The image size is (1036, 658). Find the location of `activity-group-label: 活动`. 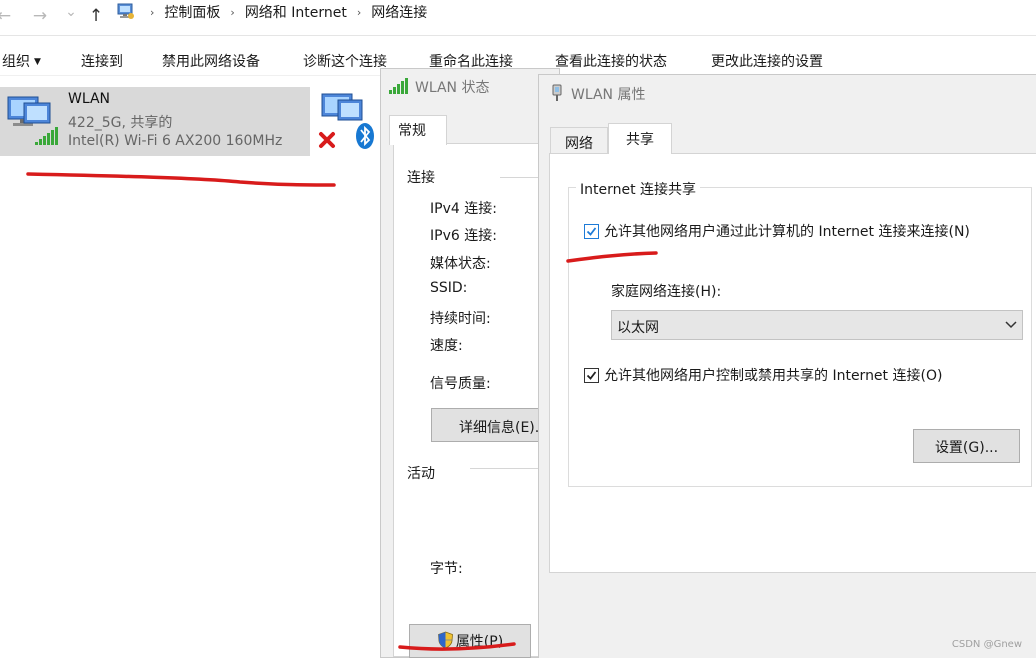

activity-group-label: 活动 is located at coordinates (421, 474).